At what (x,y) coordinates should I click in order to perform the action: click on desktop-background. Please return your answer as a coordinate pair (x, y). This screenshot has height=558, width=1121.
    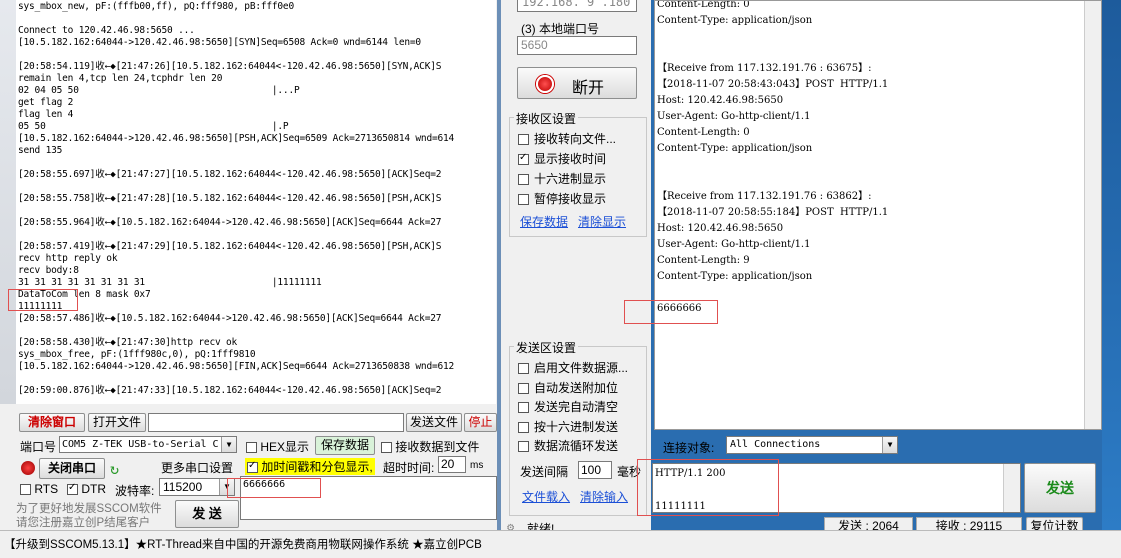
    Looking at the image, I should click on (1111, 265).